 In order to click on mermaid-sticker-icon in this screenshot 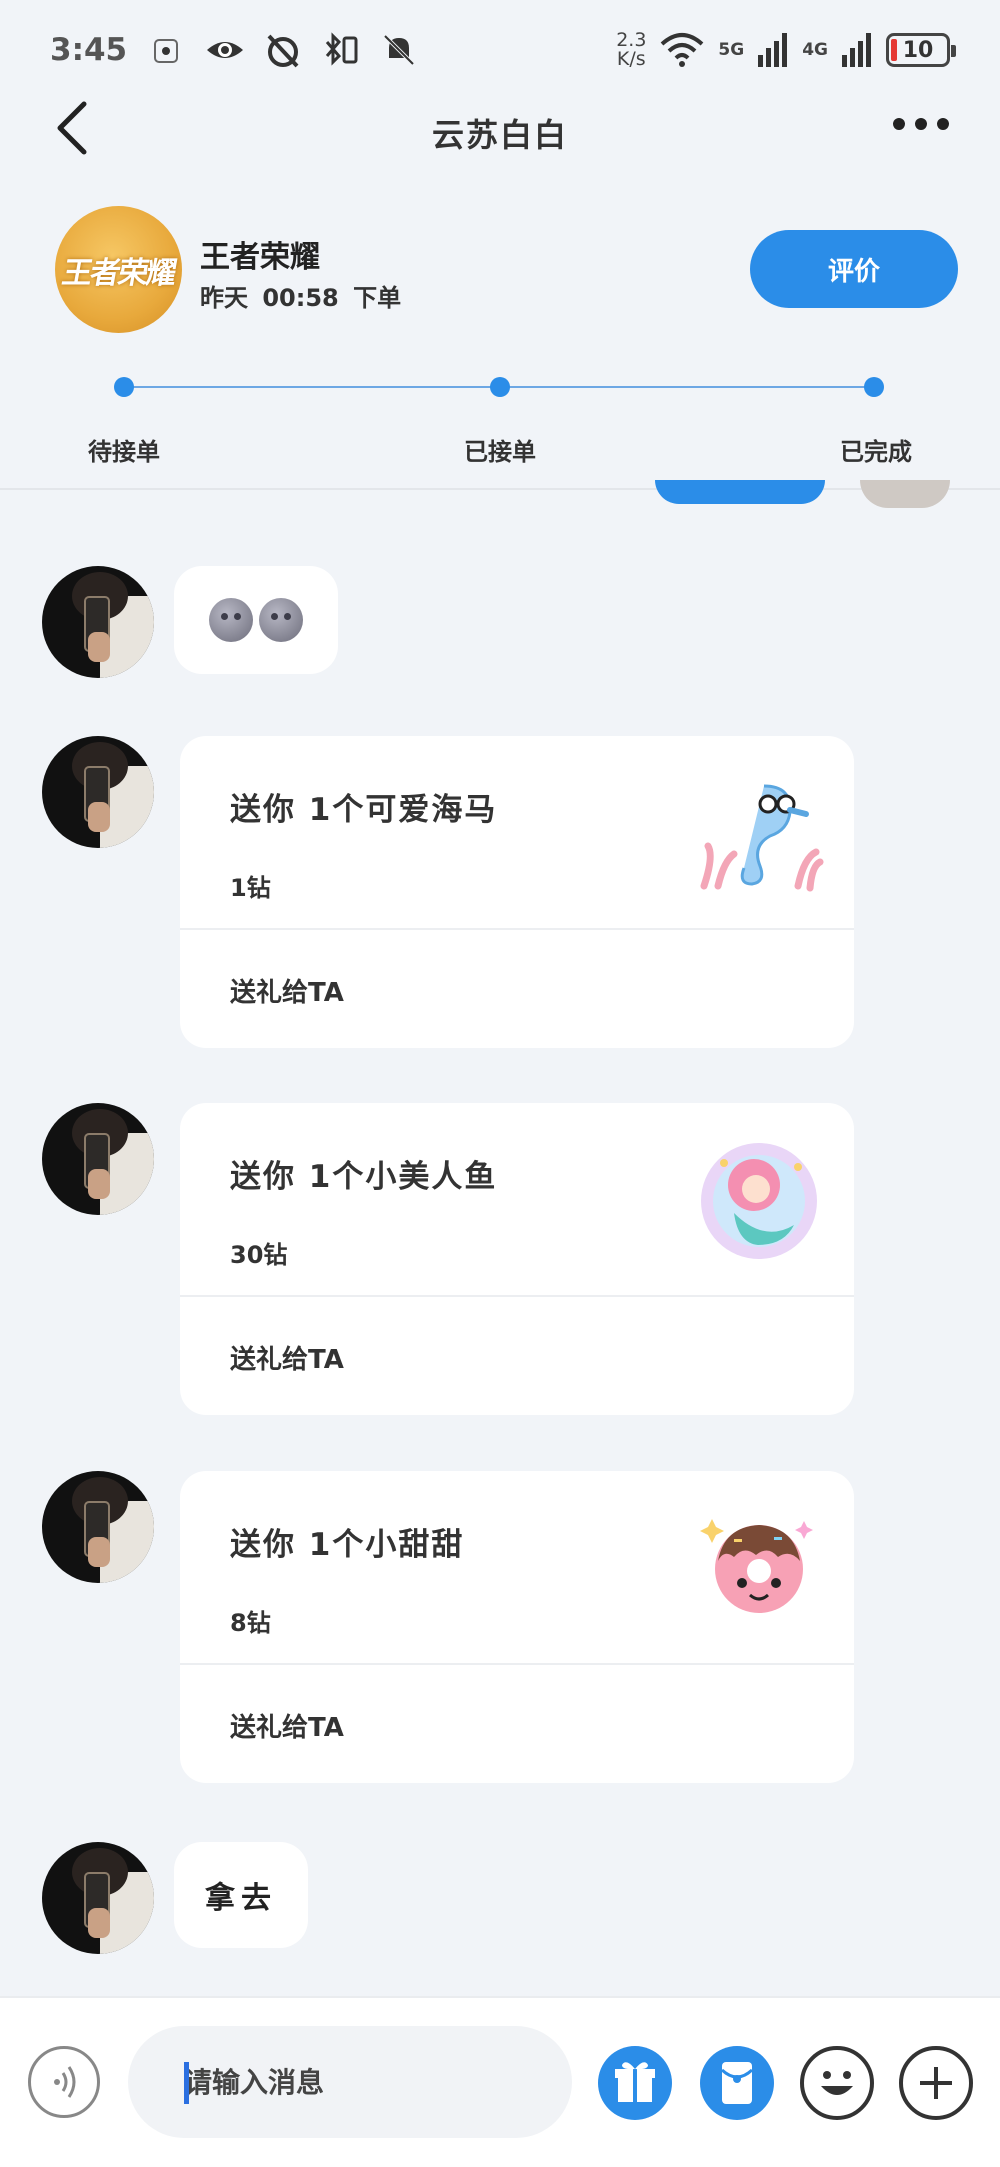, I will do `click(759, 1201)`.